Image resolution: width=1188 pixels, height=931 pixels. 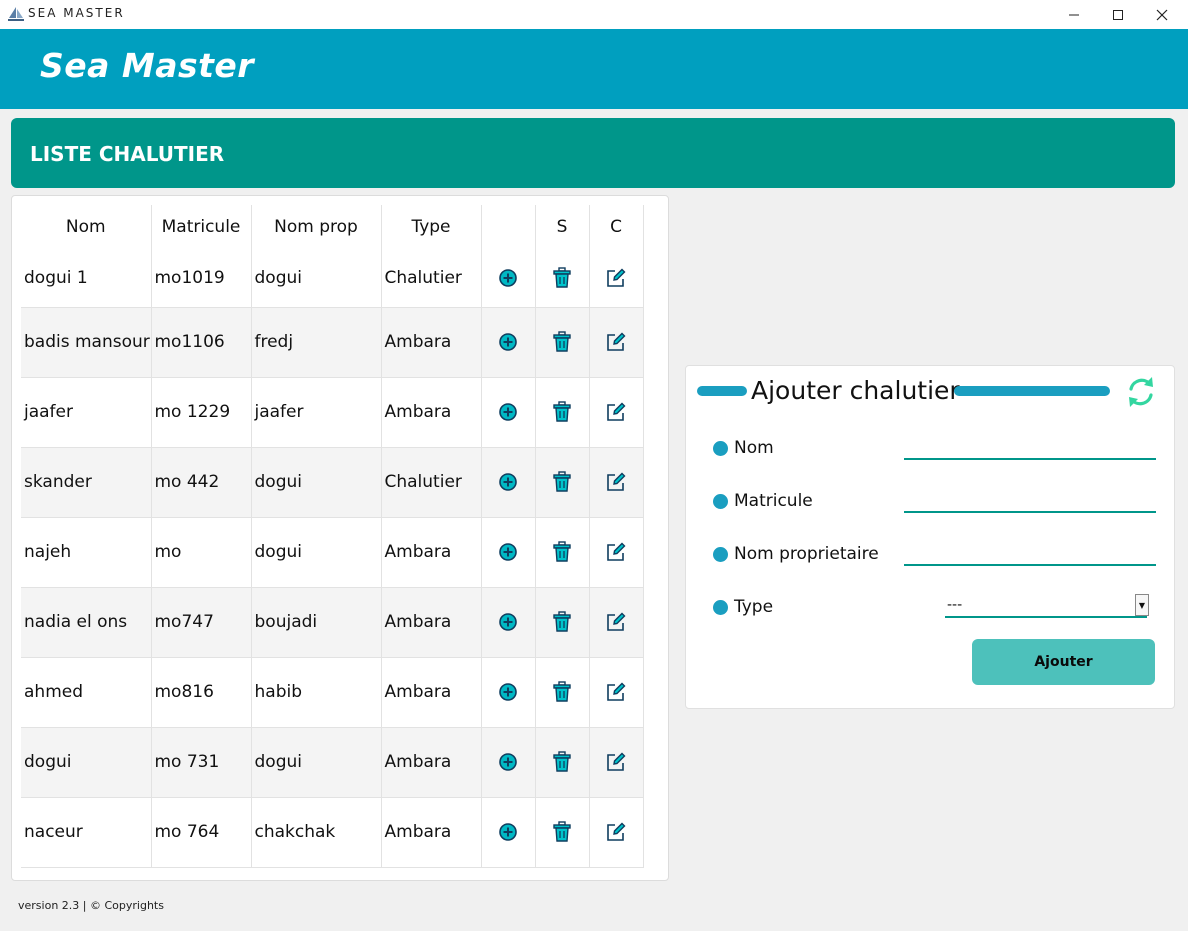 What do you see at coordinates (316, 692) in the screenshot?
I see `cell-nom-prop: habib` at bounding box center [316, 692].